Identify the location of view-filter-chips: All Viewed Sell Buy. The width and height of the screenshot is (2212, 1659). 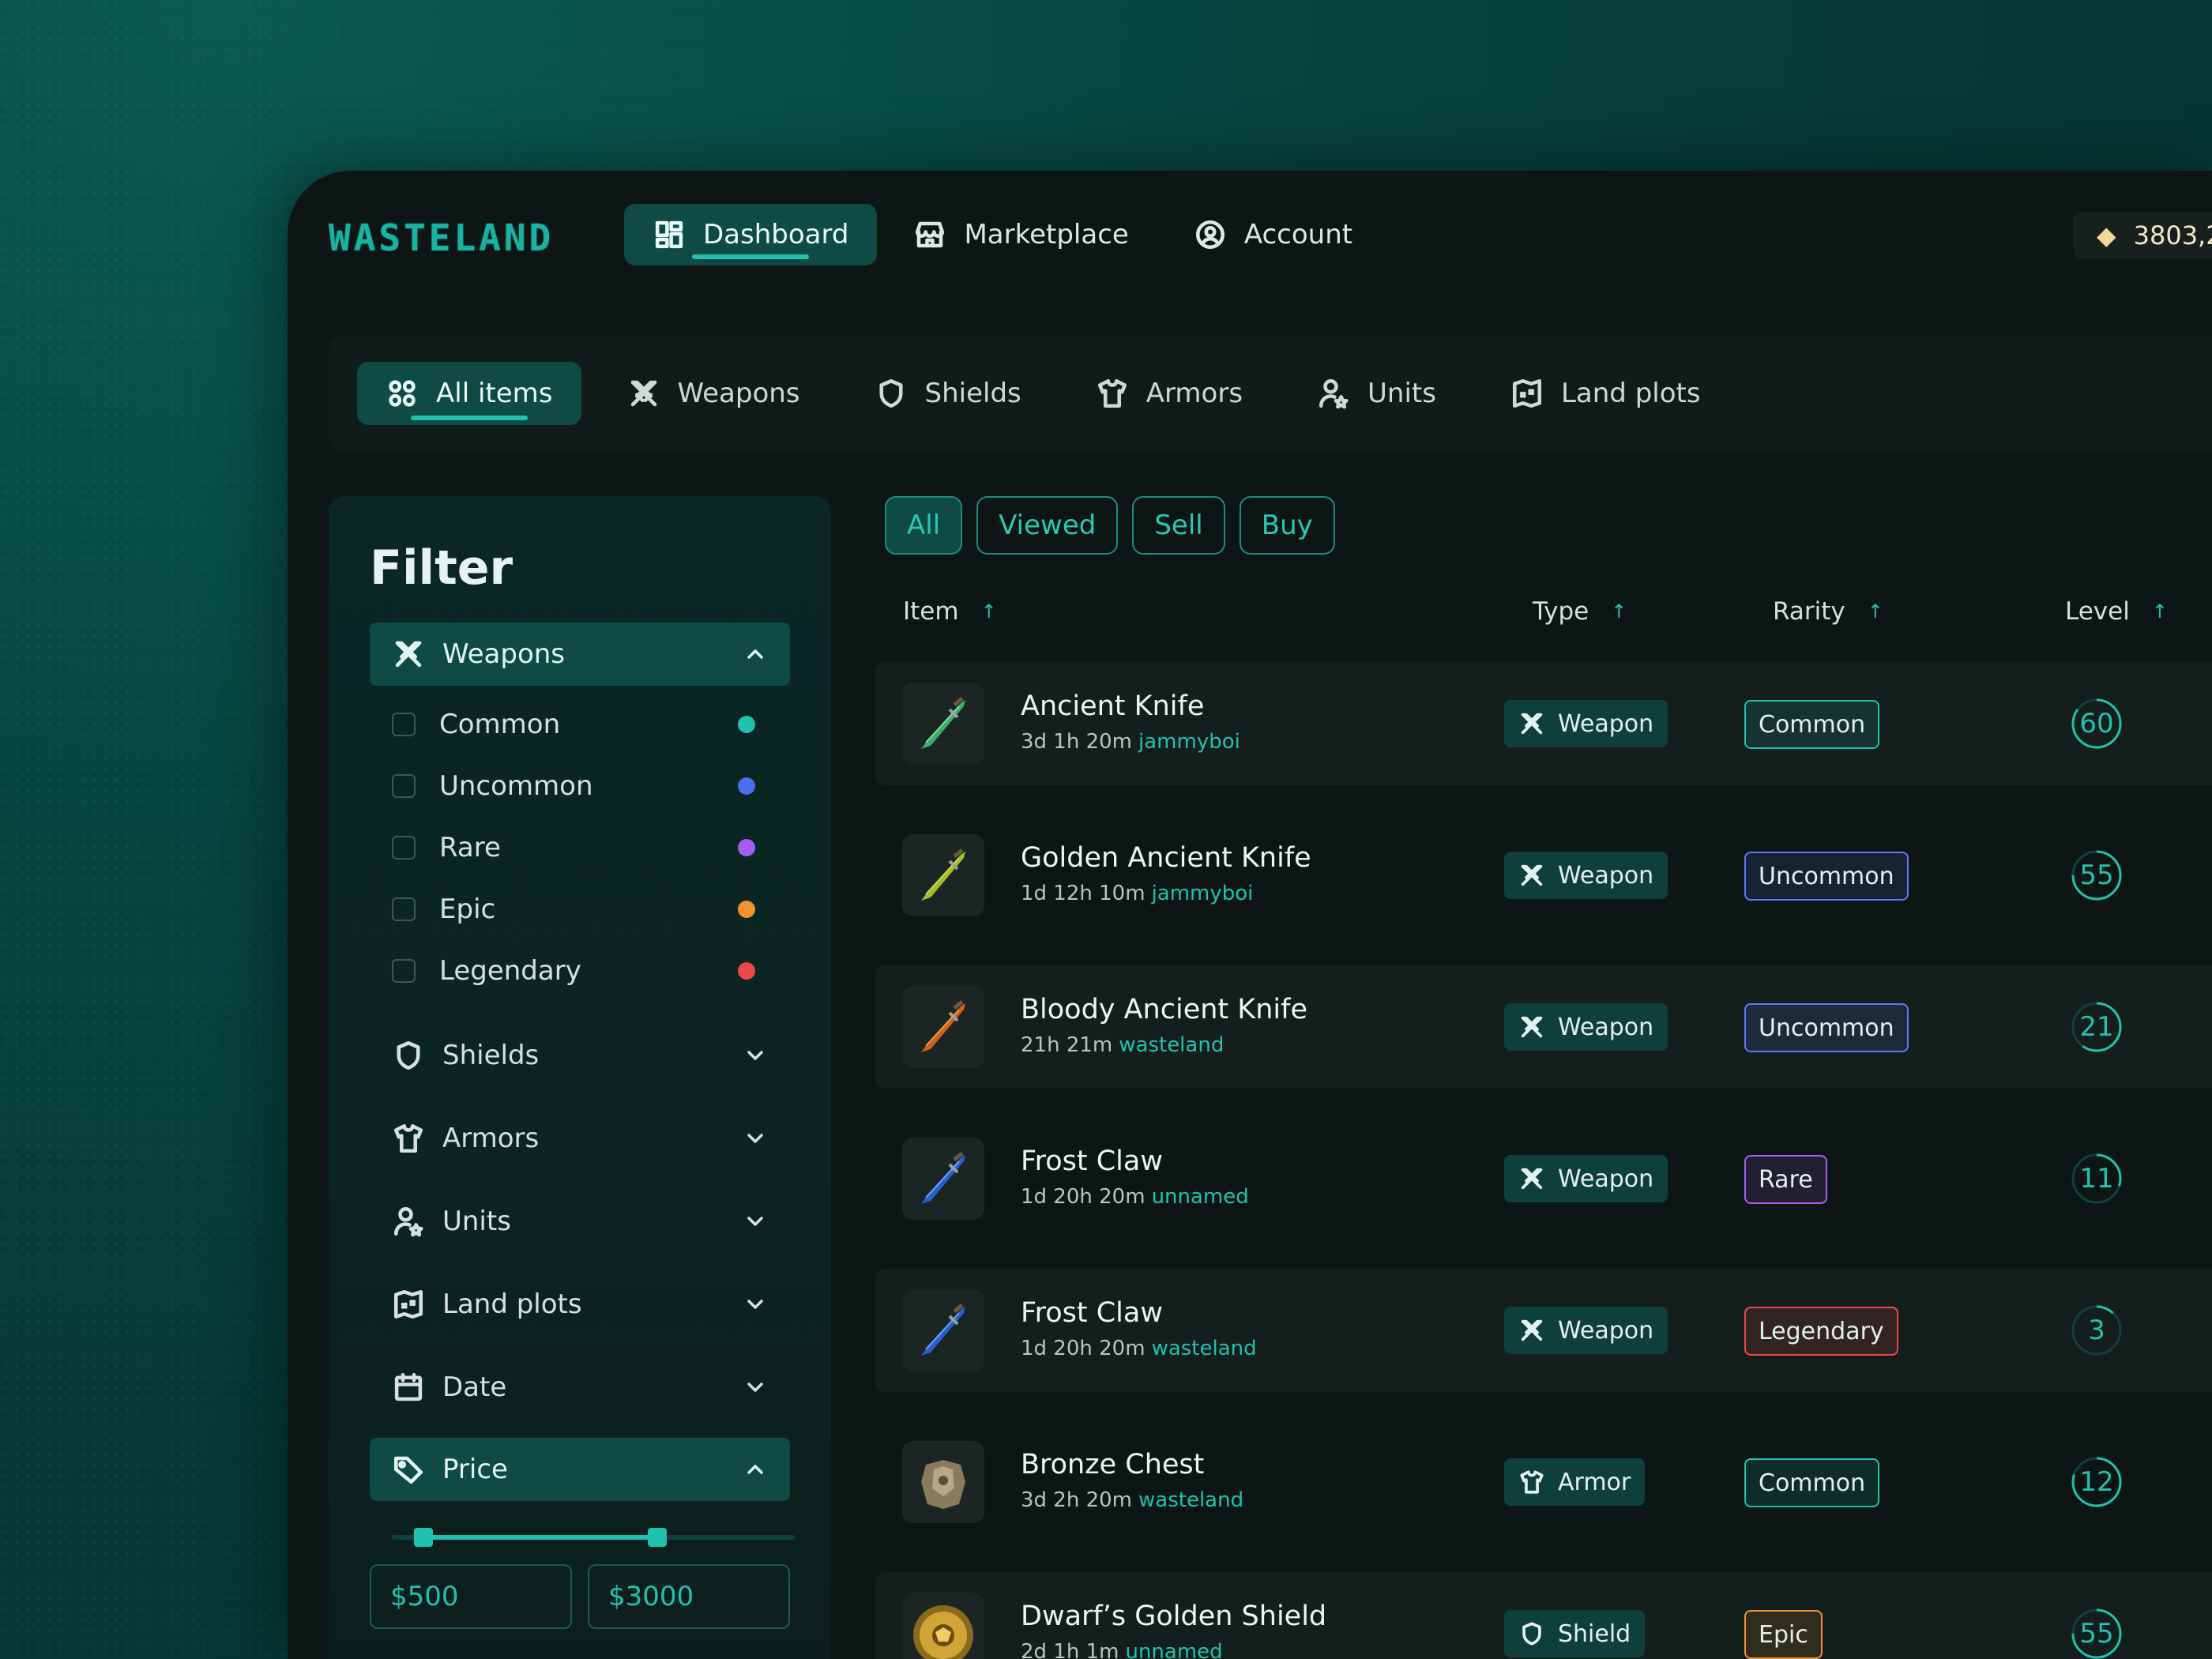
(1110, 525).